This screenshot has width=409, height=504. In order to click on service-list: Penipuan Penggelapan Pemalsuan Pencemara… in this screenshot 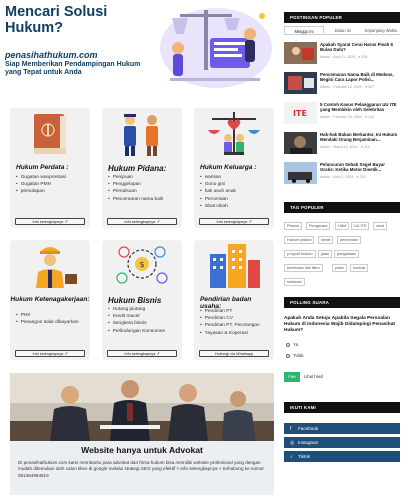, I will do `click(136, 188)`.